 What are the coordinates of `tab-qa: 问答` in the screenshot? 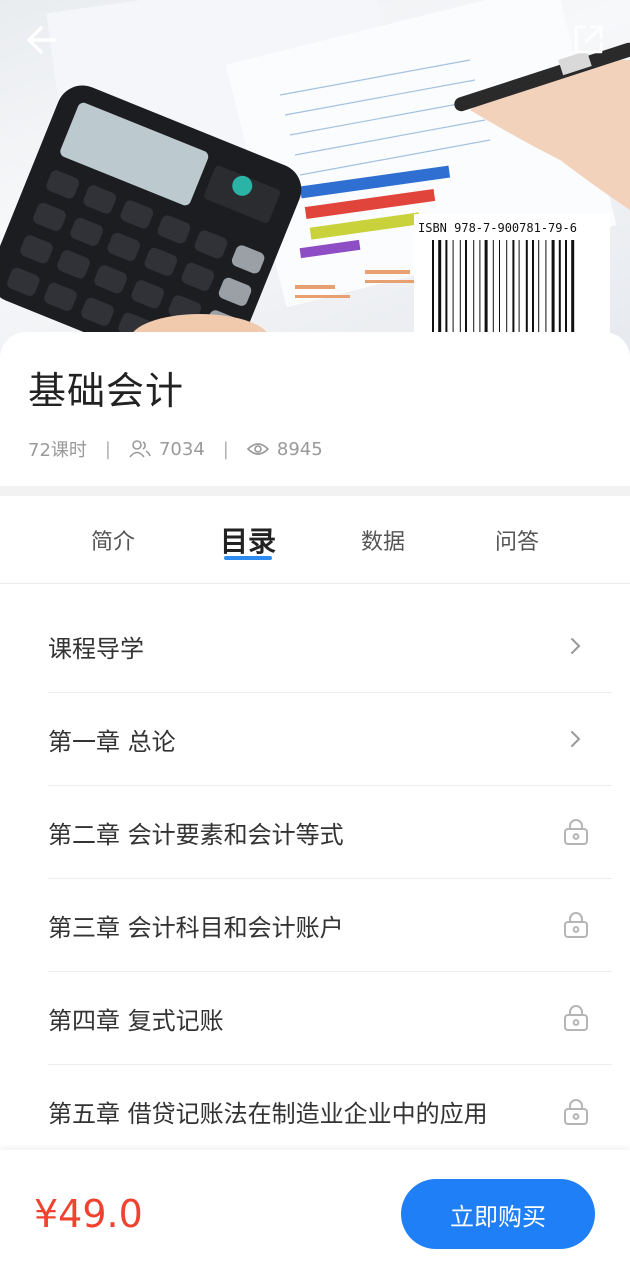 It's located at (517, 540).